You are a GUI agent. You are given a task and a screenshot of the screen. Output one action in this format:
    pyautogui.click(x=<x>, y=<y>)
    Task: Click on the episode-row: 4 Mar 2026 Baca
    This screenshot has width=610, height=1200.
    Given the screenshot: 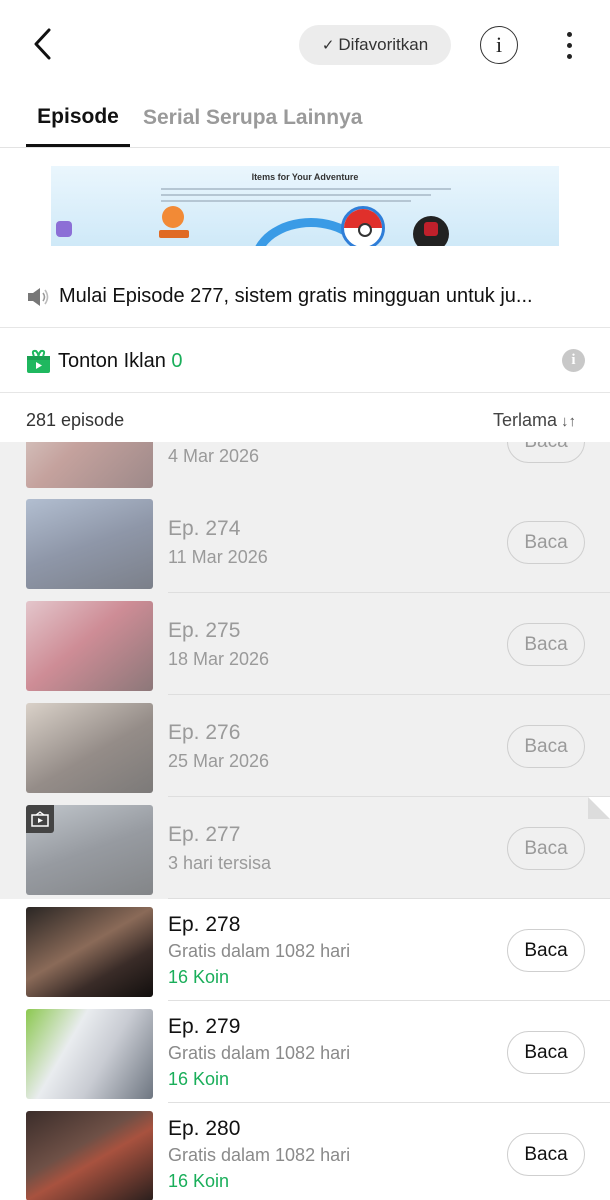 What is the action you would take?
    pyautogui.click(x=305, y=467)
    